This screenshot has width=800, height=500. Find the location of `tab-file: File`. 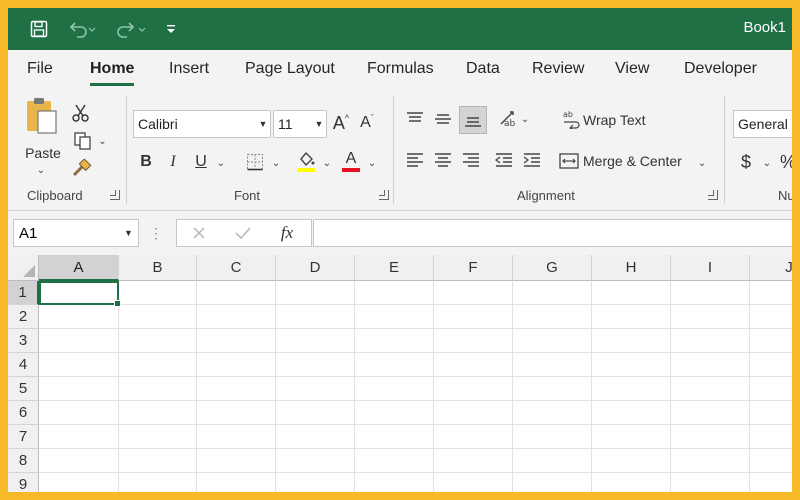

tab-file: File is located at coordinates (40, 69).